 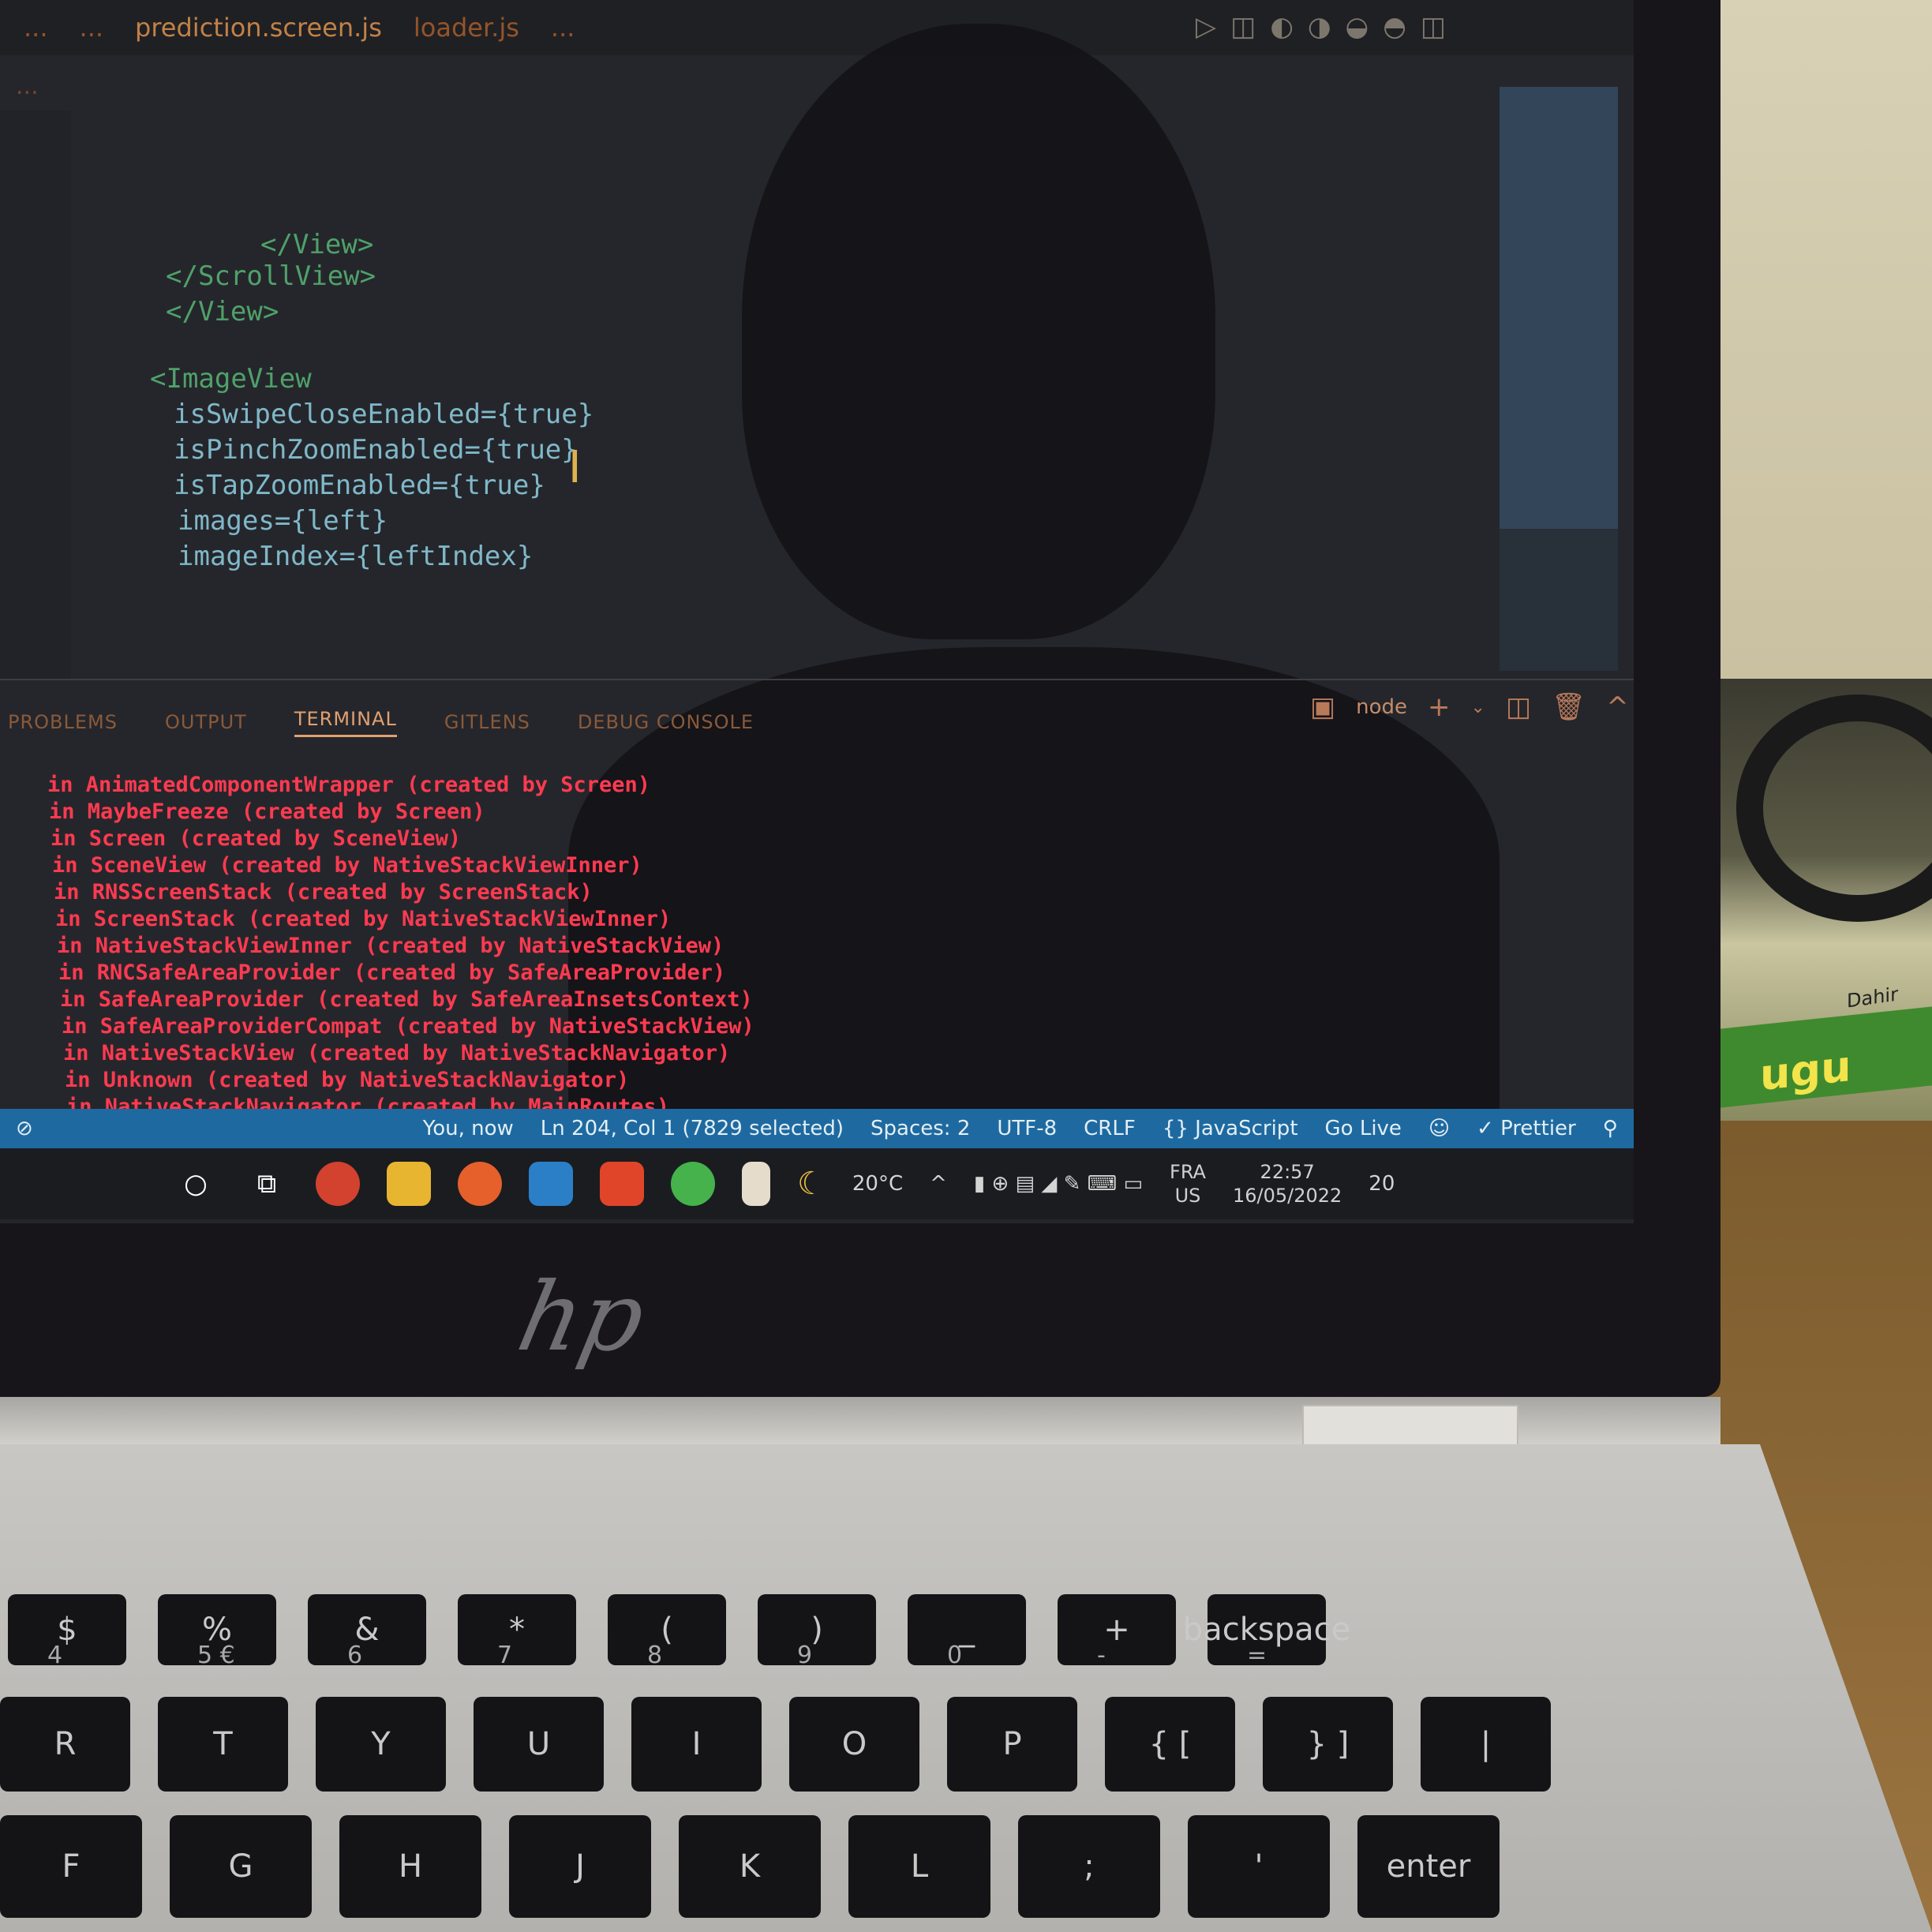 I want to click on keyboard-key: P, so click(x=1012, y=1744).